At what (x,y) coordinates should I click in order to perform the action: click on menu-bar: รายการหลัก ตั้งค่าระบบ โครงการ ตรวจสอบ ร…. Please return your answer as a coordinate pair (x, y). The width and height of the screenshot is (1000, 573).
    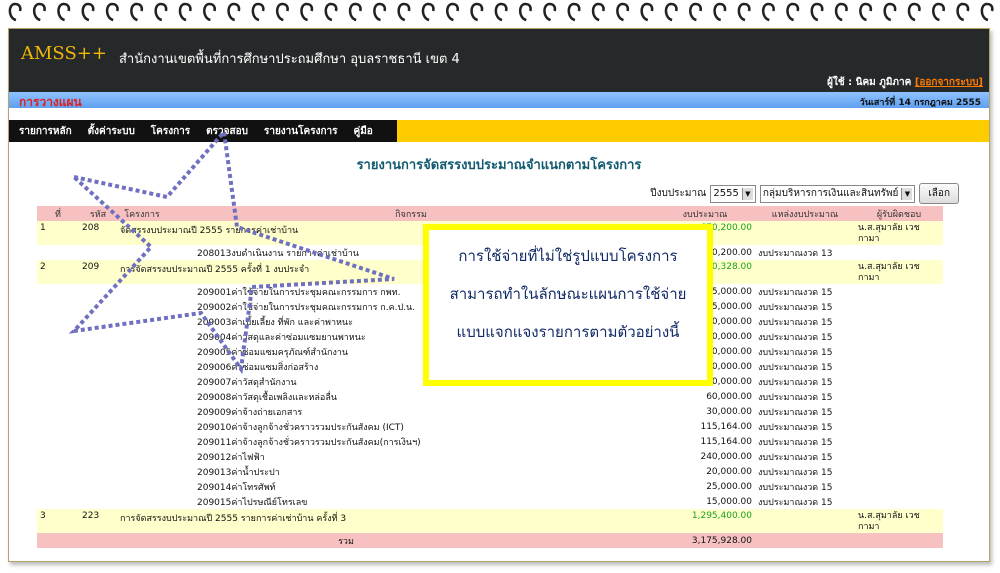
    Looking at the image, I should click on (499, 131).